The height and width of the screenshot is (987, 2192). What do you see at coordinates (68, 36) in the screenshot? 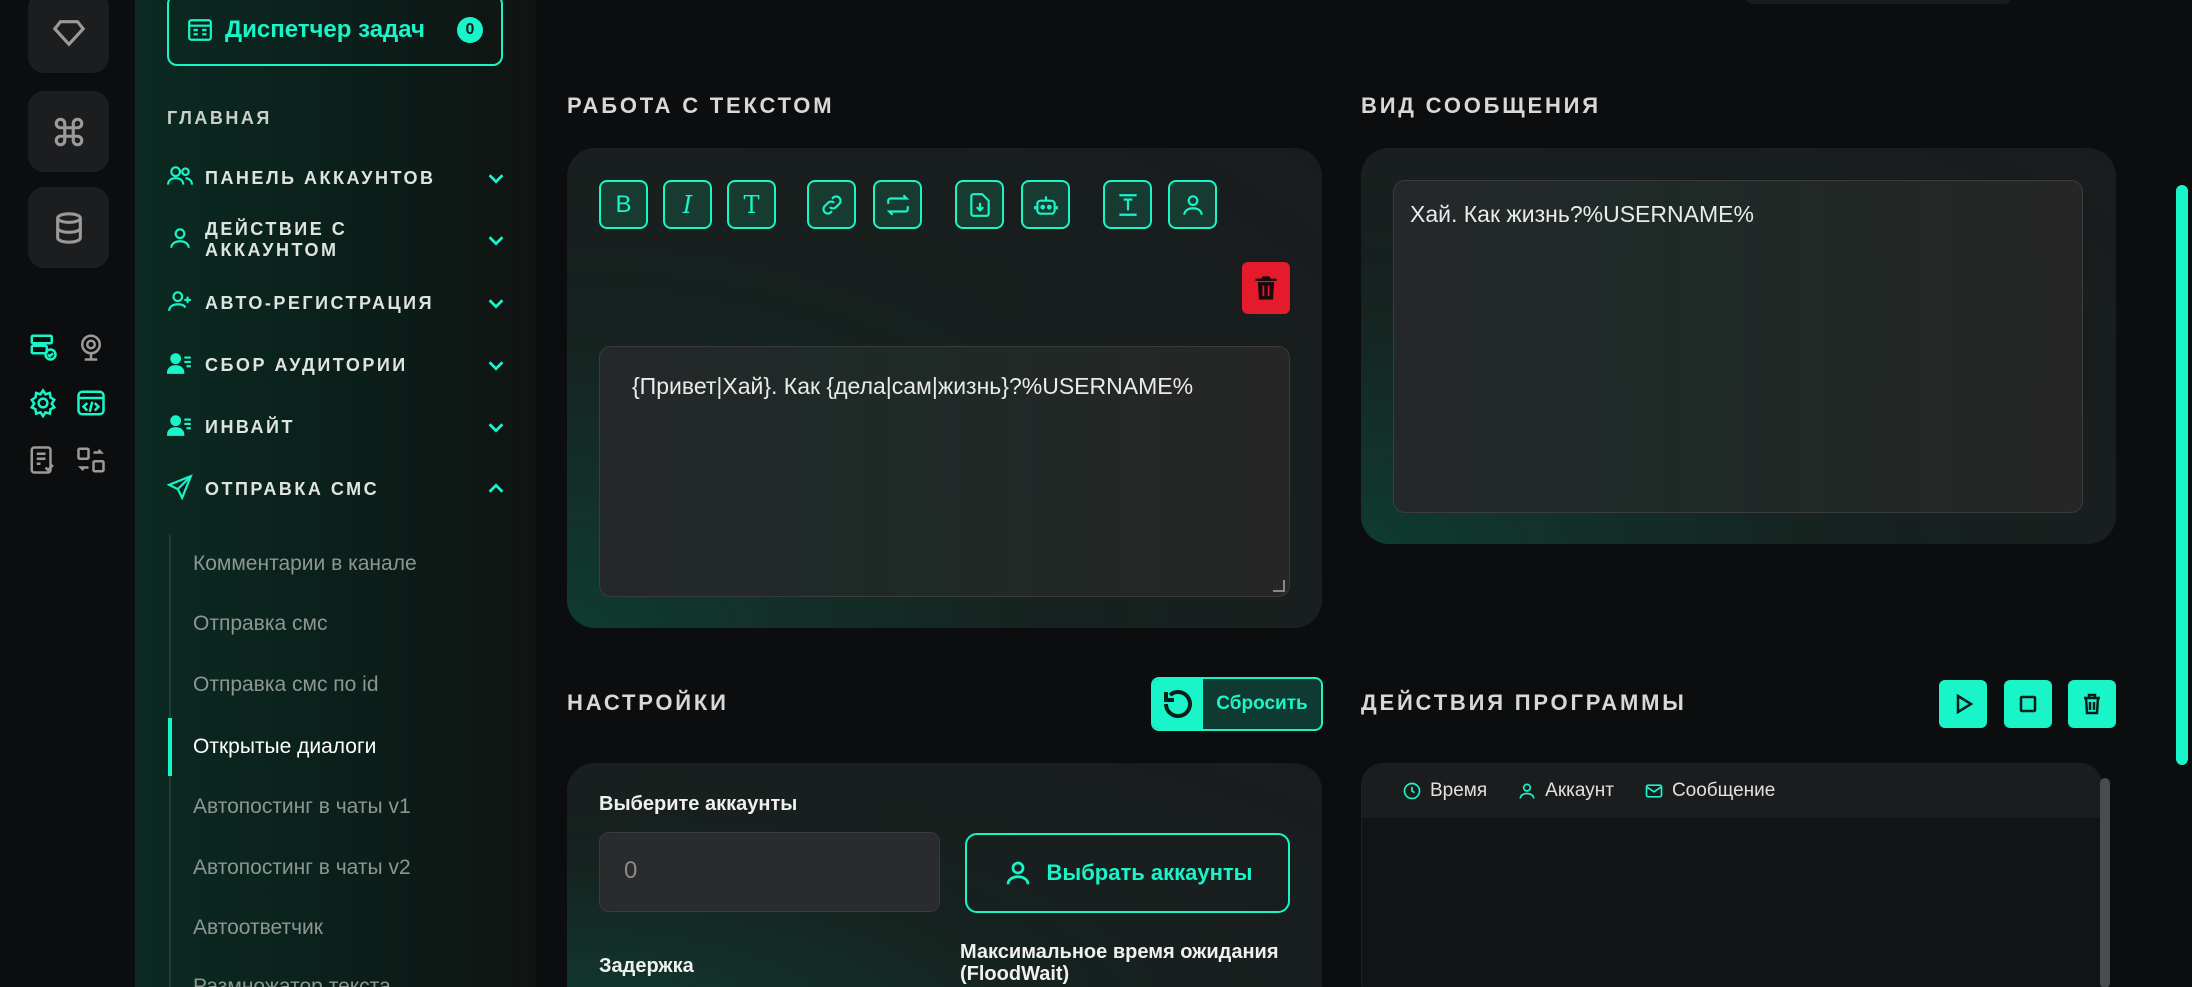
I see `diamond-icon` at bounding box center [68, 36].